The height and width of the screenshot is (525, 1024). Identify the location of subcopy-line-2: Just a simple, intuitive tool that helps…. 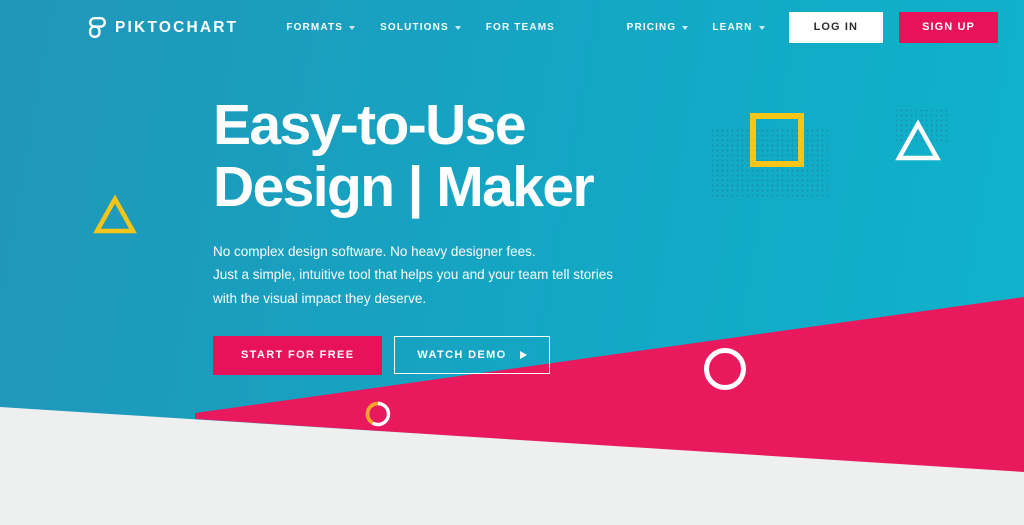
(413, 275).